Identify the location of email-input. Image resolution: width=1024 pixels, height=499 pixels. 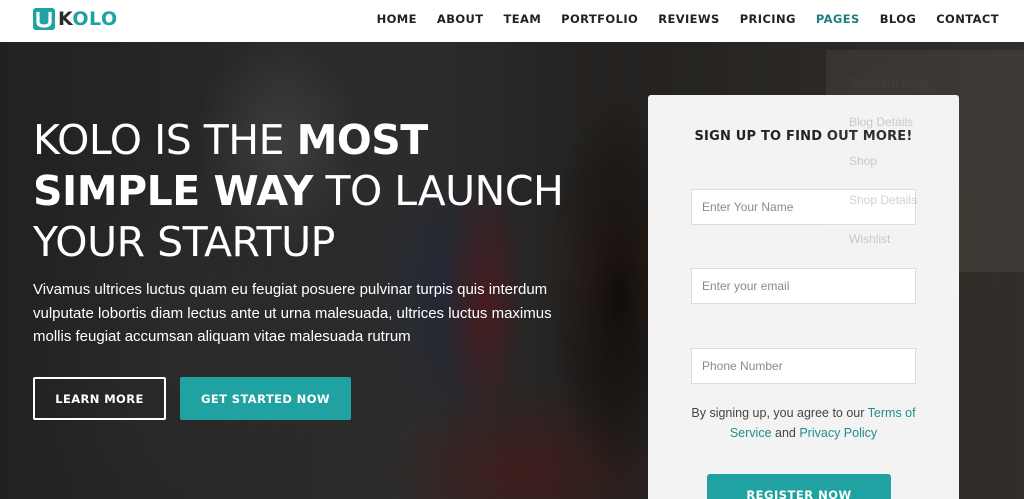
(803, 286).